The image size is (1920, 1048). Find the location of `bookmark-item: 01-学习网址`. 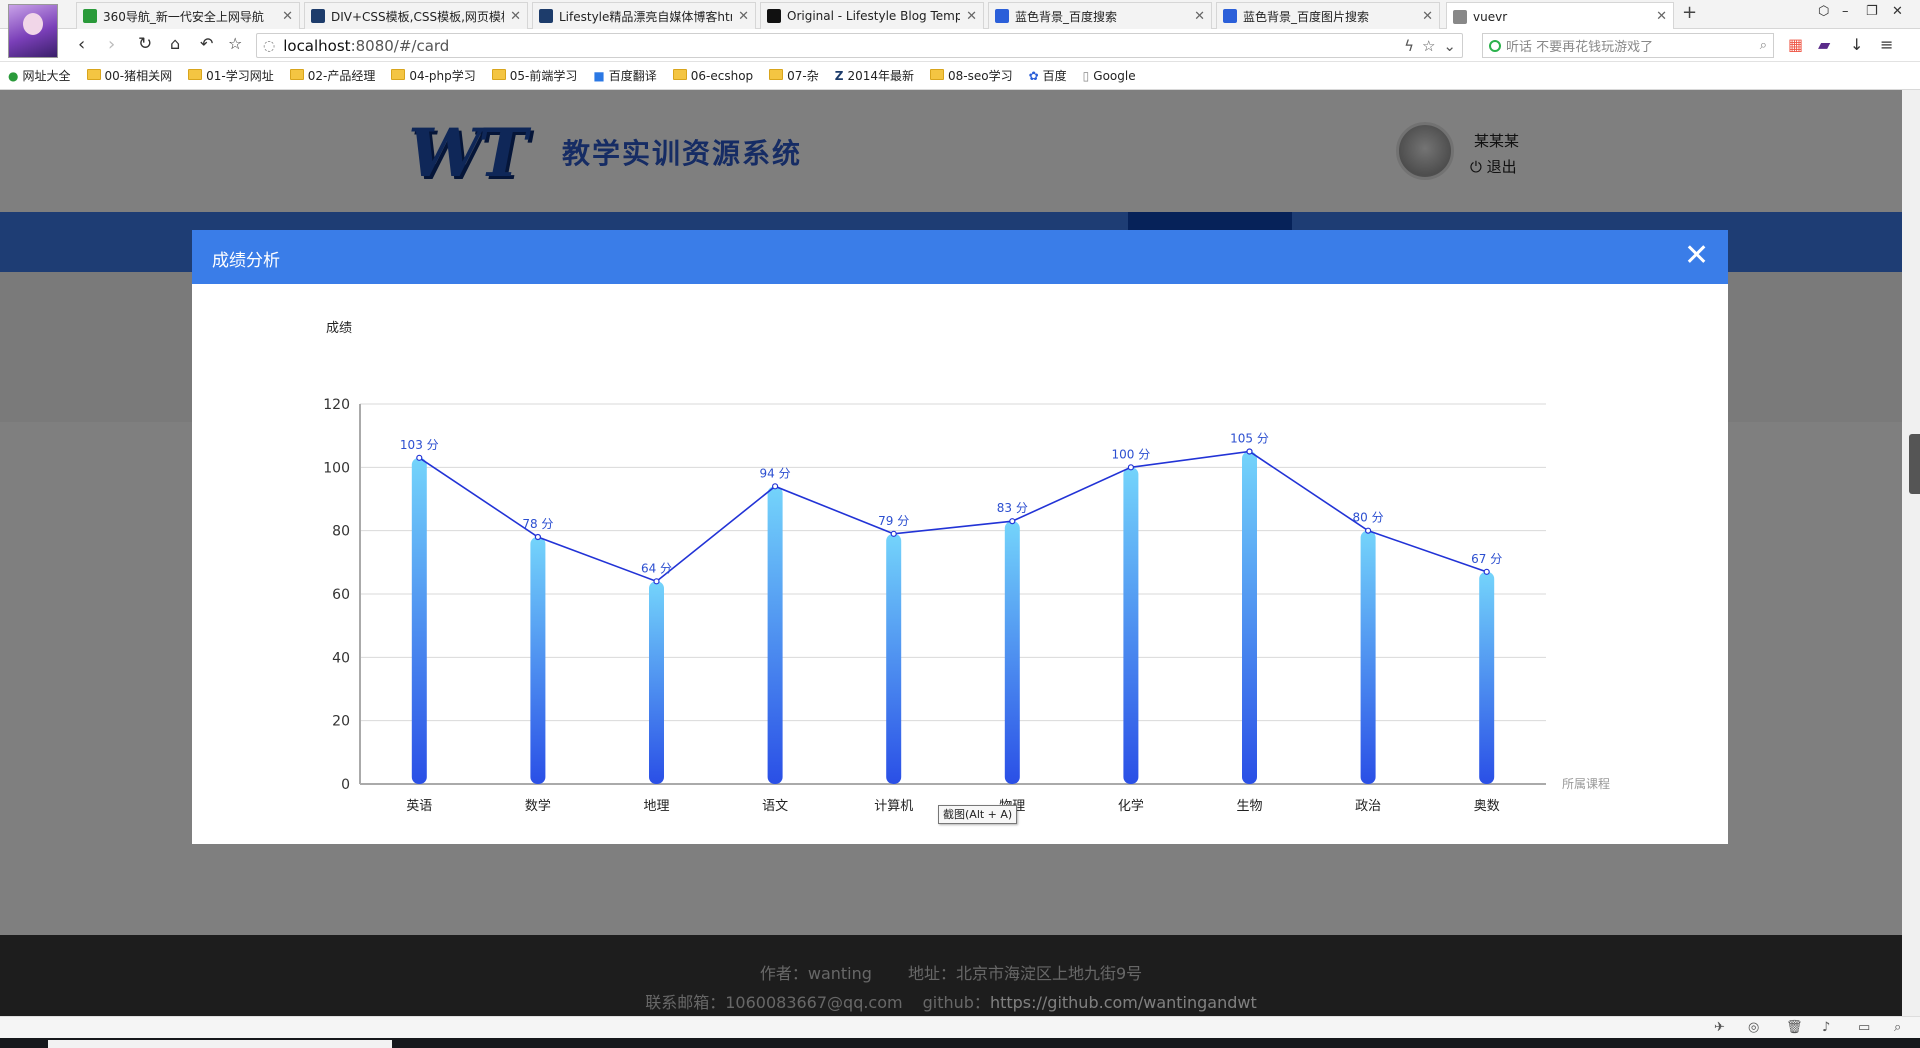

bookmark-item: 01-学习网址 is located at coordinates (231, 75).